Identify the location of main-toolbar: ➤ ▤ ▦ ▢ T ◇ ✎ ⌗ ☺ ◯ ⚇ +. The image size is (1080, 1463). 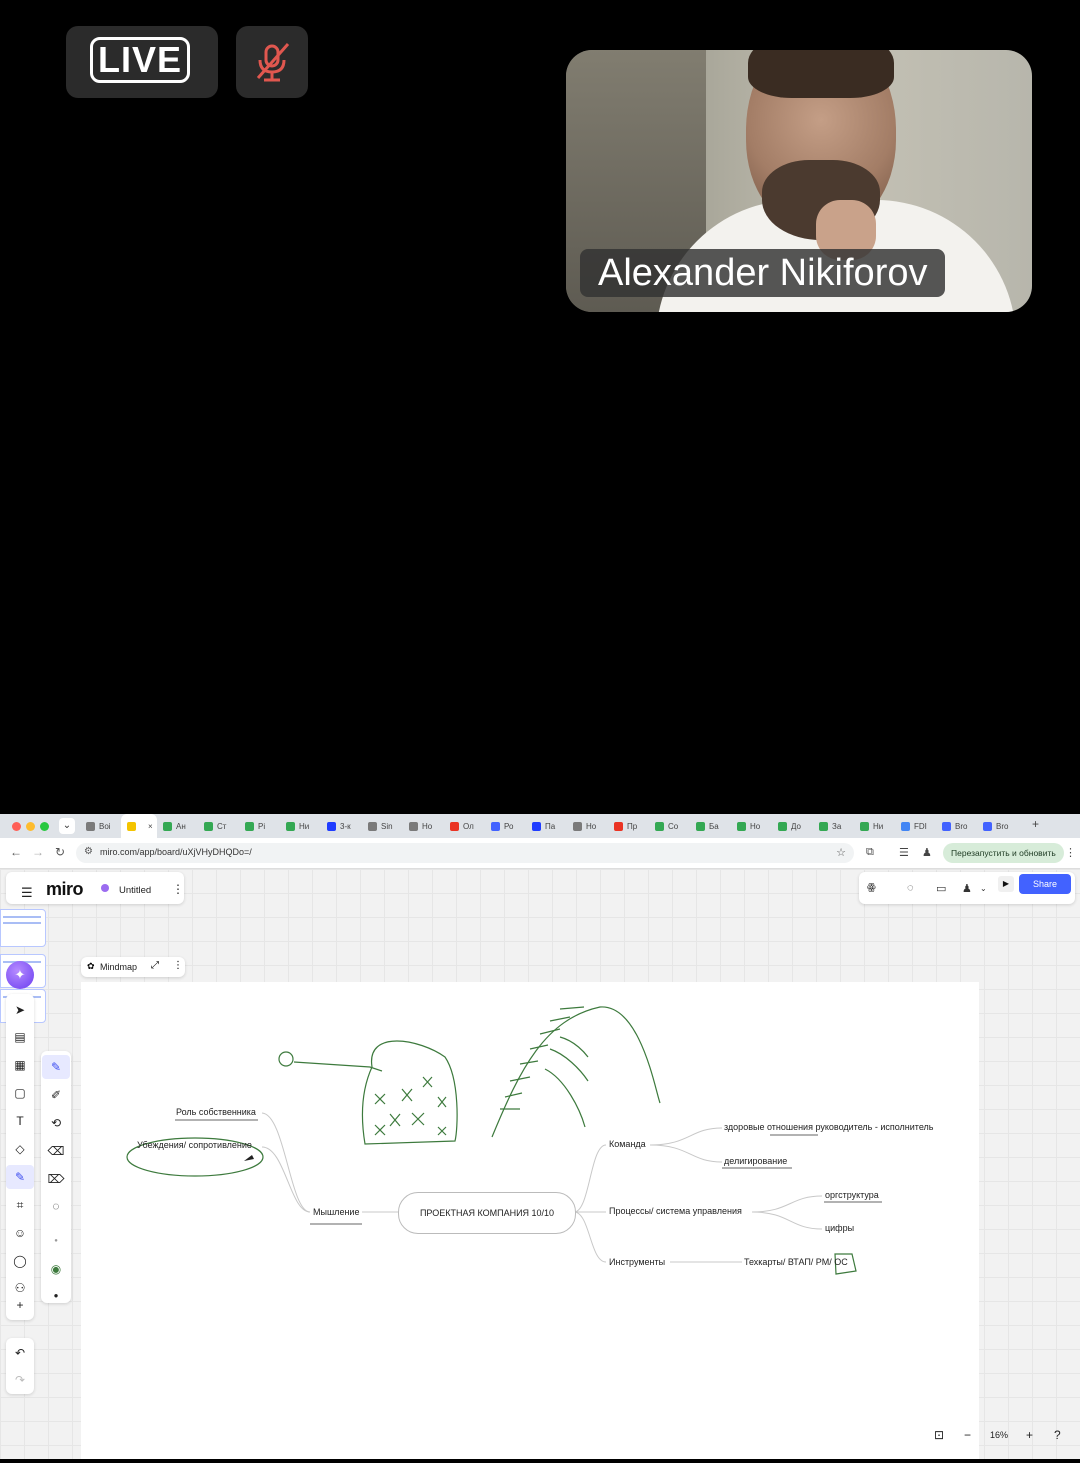
(20, 1157).